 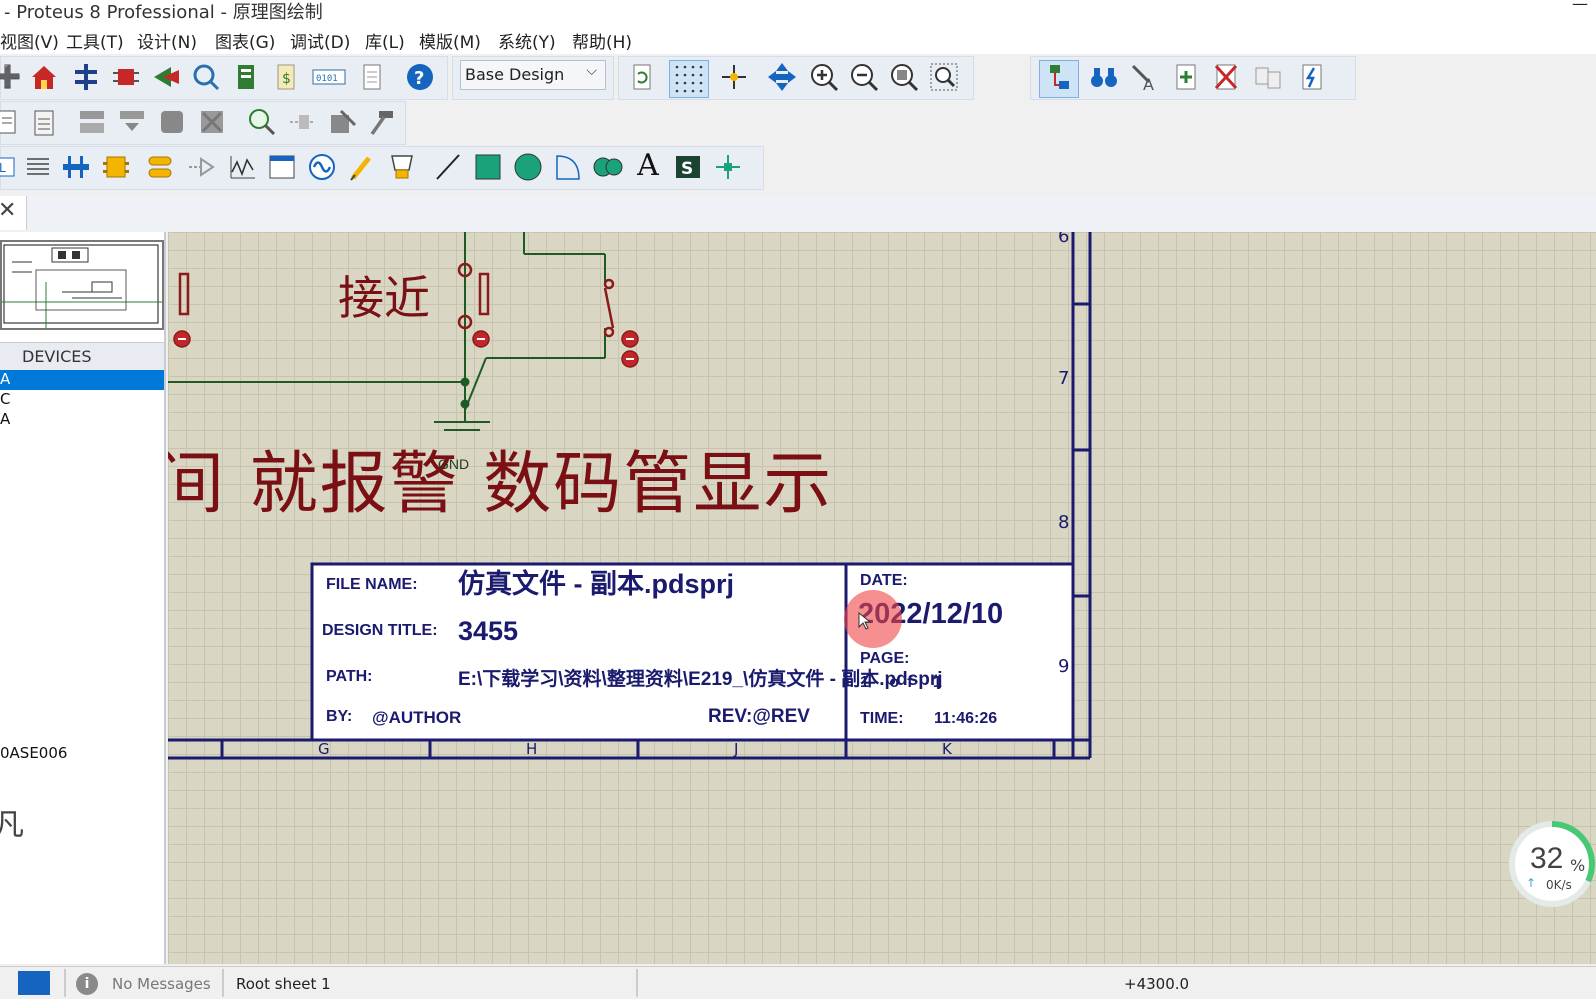 What do you see at coordinates (1226, 78) in the screenshot?
I see `remove-sheet-icon` at bounding box center [1226, 78].